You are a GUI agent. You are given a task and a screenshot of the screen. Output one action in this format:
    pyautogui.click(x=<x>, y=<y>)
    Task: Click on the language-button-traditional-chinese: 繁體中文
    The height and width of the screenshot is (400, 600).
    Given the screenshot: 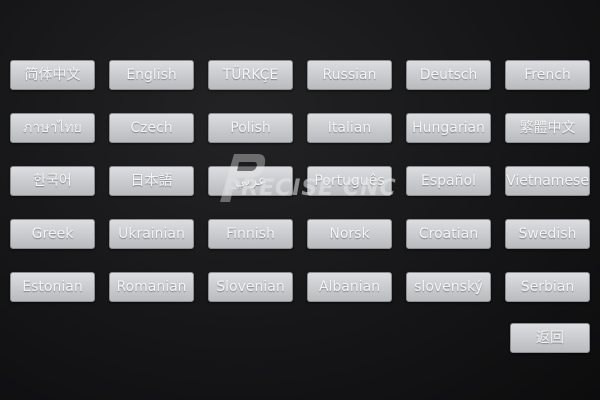 What is the action you would take?
    pyautogui.click(x=547, y=128)
    